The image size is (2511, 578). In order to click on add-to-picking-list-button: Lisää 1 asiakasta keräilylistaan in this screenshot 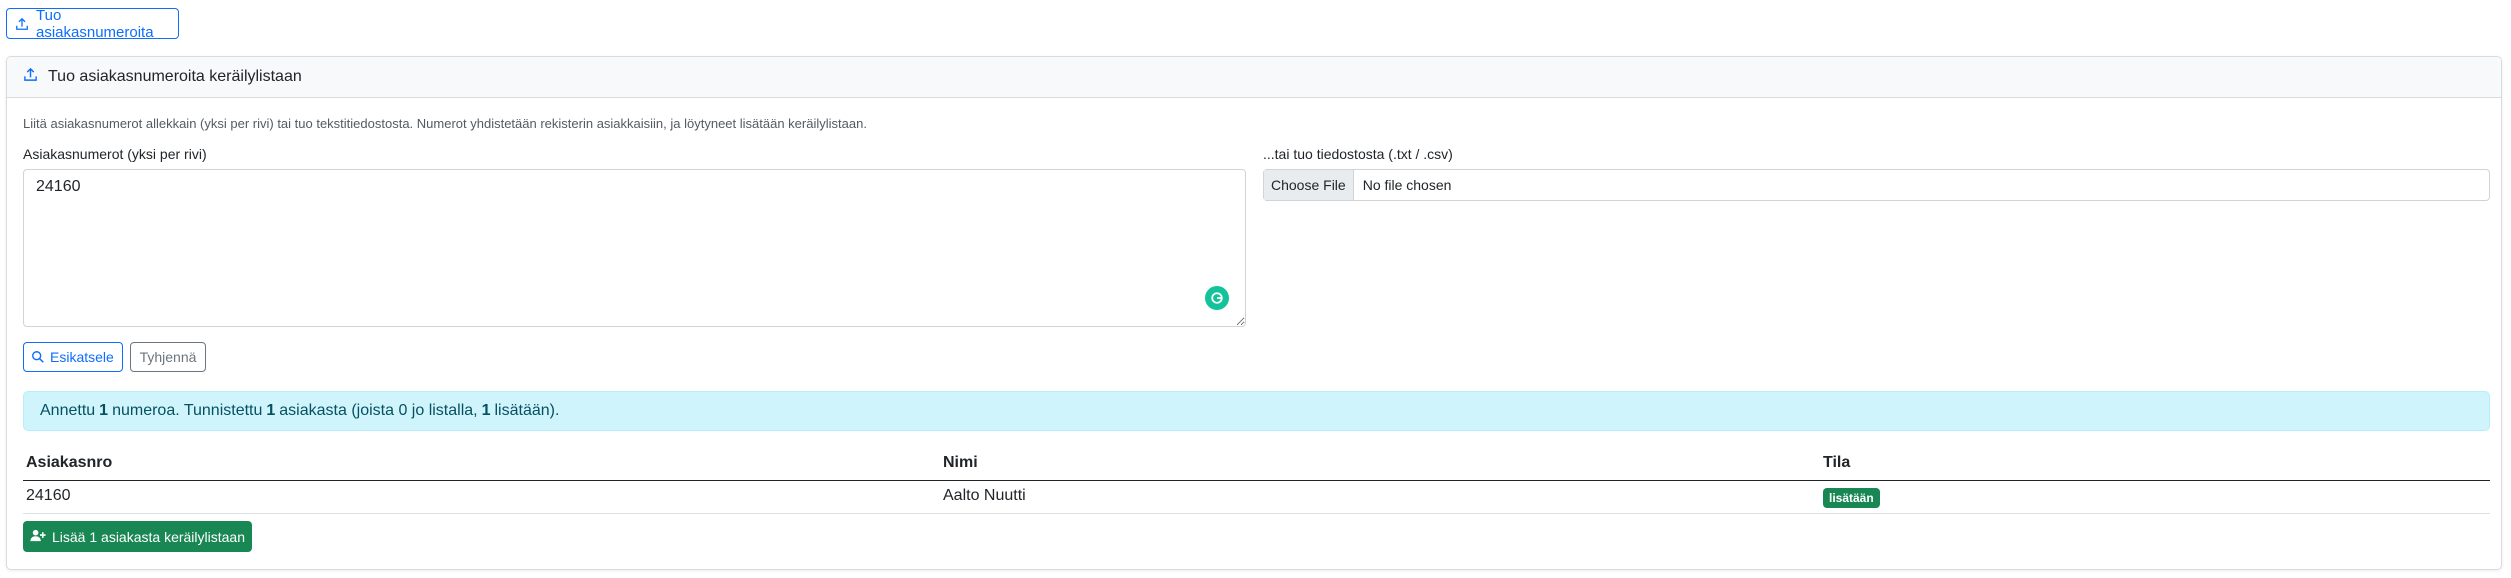, I will do `click(137, 536)`.